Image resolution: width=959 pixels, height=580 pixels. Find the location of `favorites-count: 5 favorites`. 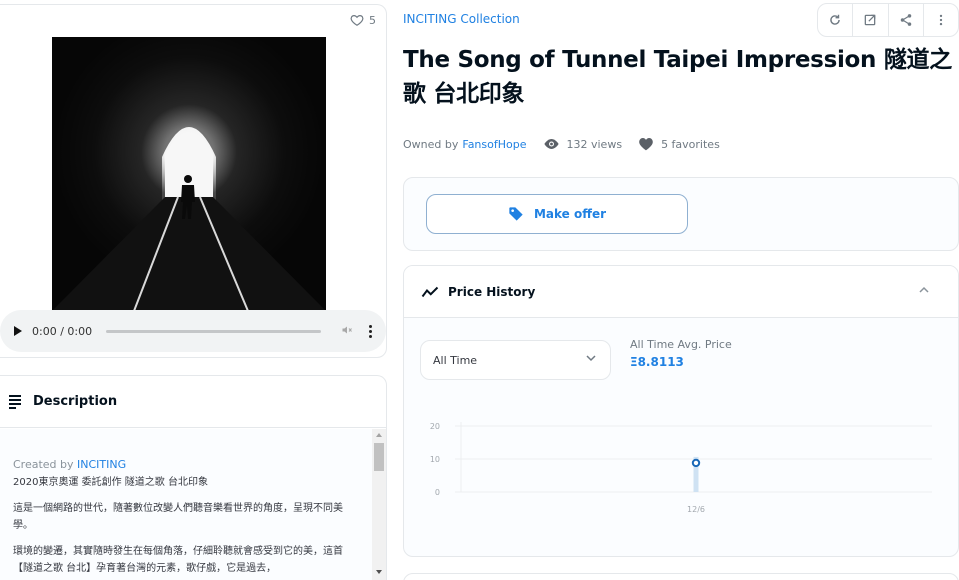

favorites-count: 5 favorites is located at coordinates (690, 144).